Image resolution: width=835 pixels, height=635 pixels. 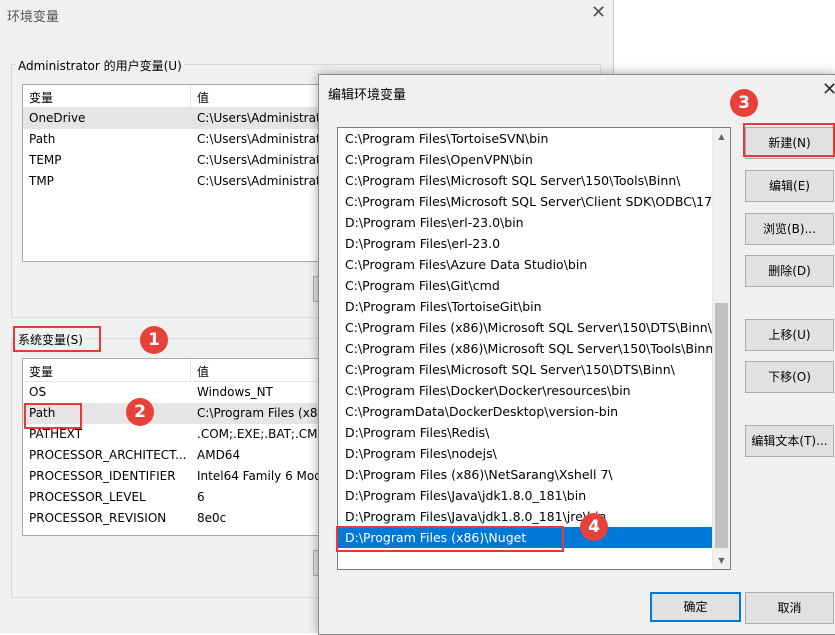 I want to click on row-variable: TEMP, so click(x=45, y=160).